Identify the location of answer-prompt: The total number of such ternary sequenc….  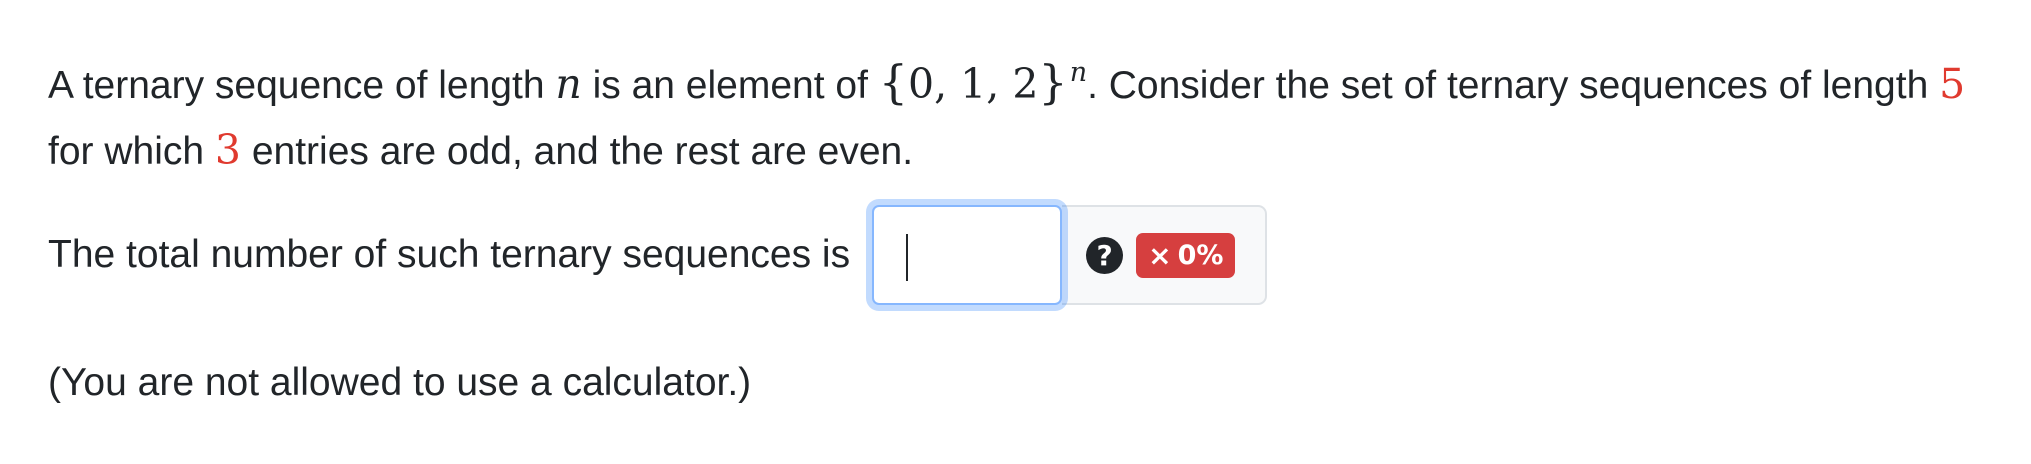
(449, 254).